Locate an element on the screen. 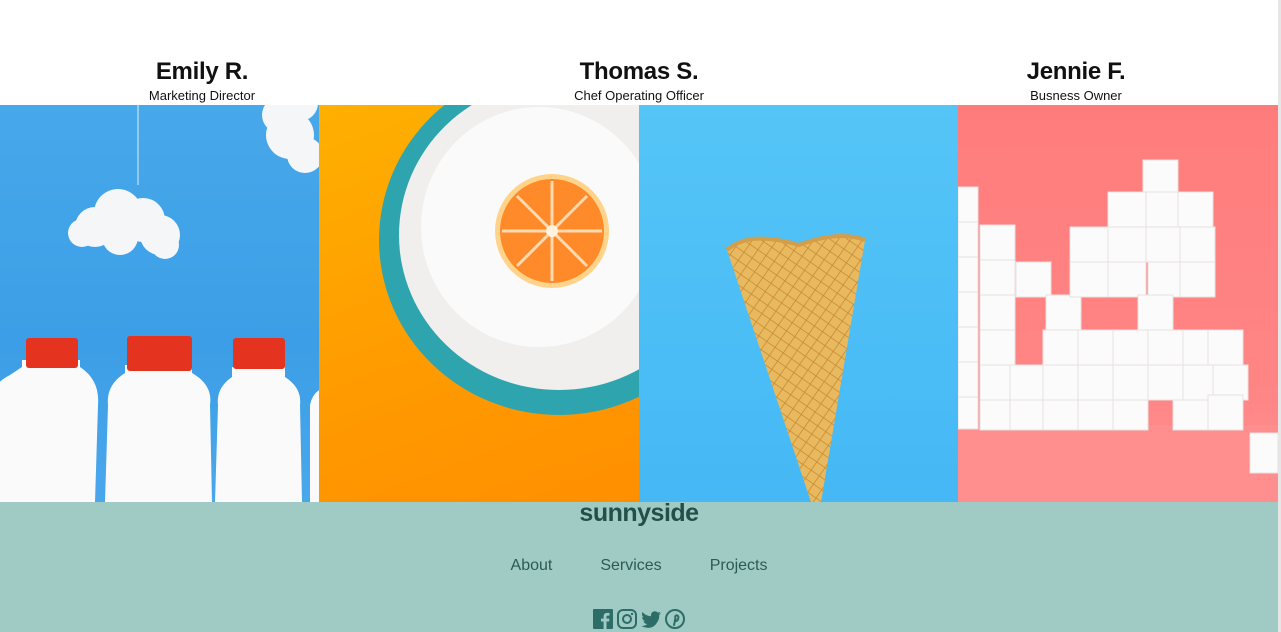 The width and height of the screenshot is (1281, 632). testimonial-emily: Emily R. Marketing Director is located at coordinates (202, 81).